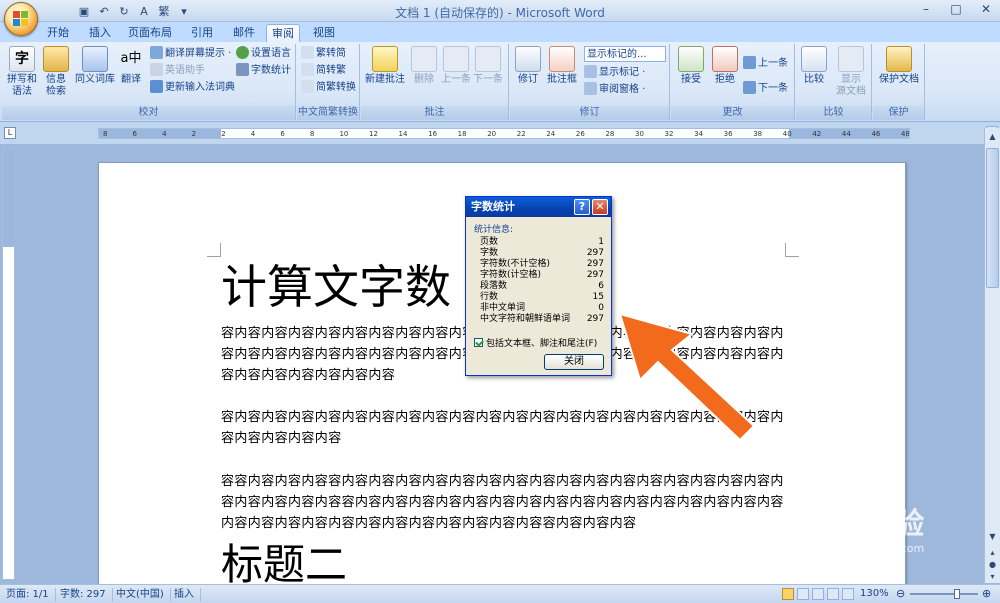 The width and height of the screenshot is (1000, 603). Describe the element at coordinates (135, 134) in the screenshot. I see `ruler-tick-label: 6` at that location.